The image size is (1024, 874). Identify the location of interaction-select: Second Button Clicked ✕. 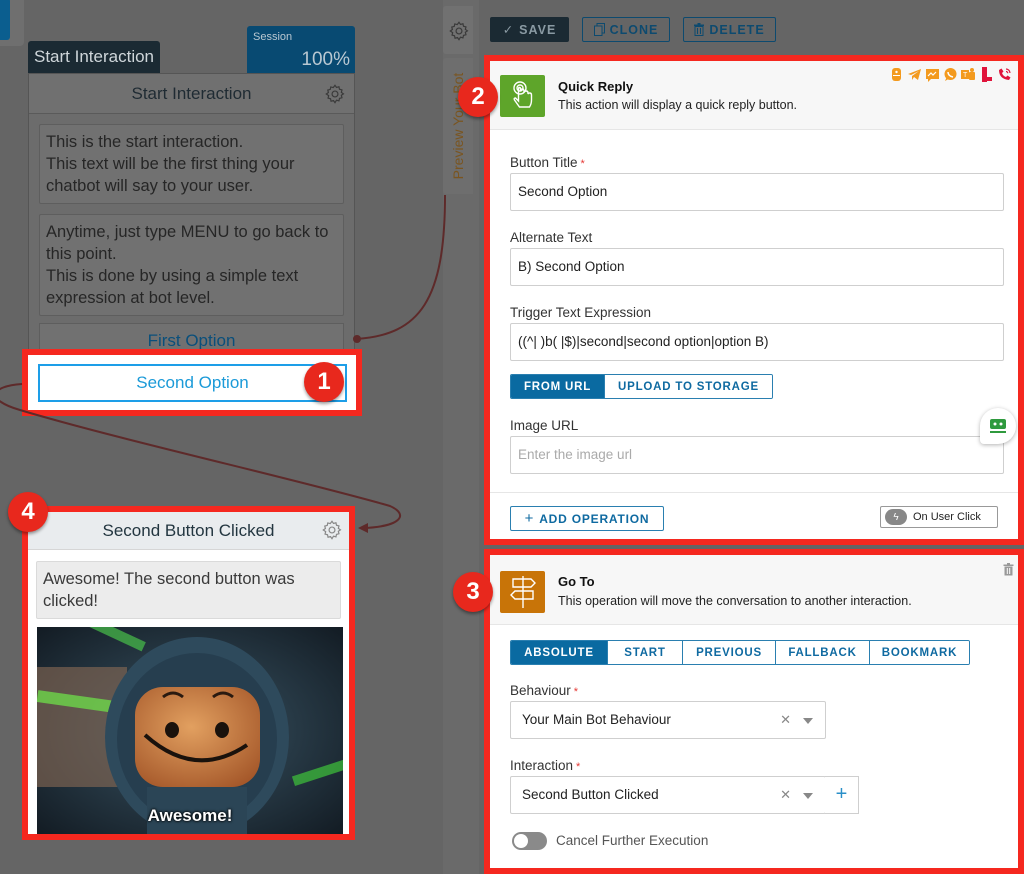
(668, 795).